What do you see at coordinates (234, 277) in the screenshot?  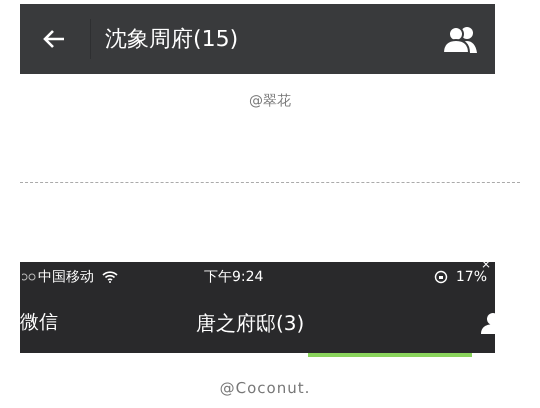 I see `status-time: 下午9:24` at bounding box center [234, 277].